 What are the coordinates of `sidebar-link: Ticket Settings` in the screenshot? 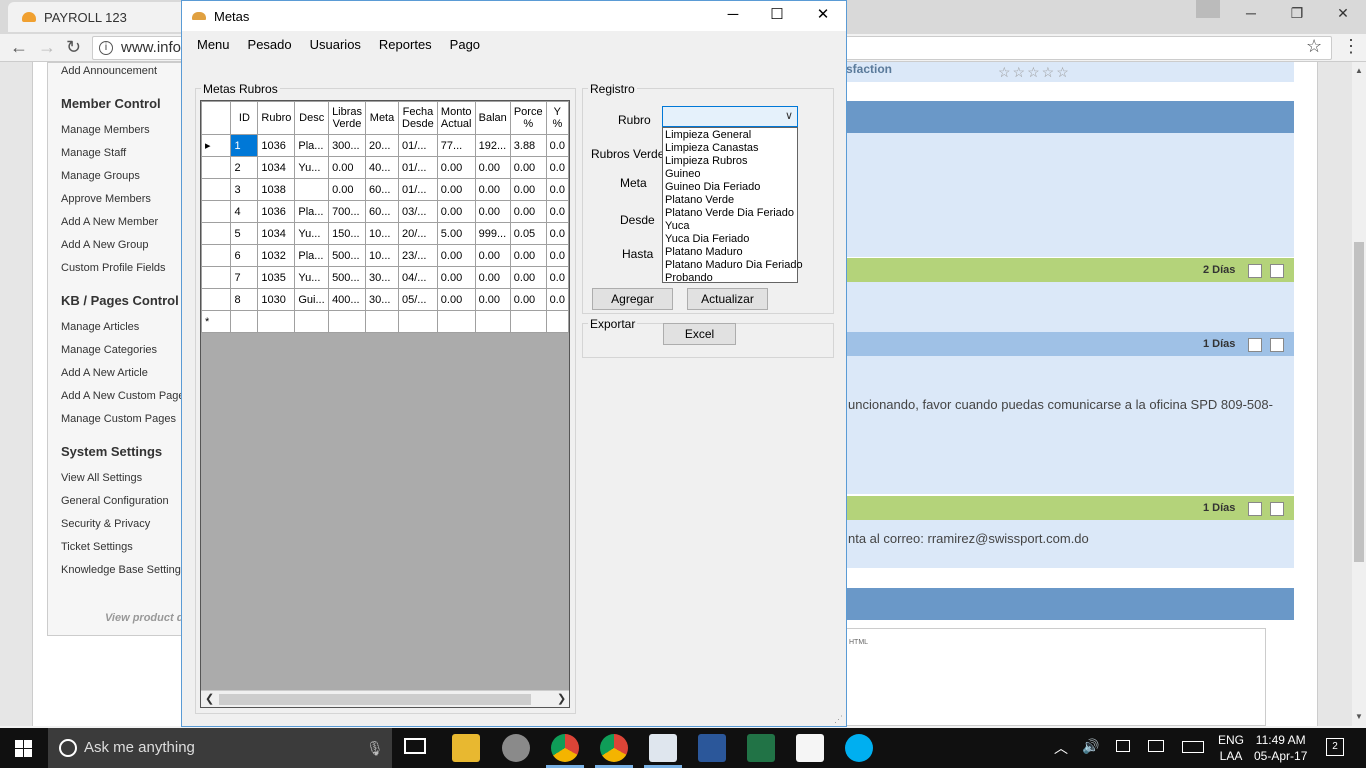 It's located at (97, 547).